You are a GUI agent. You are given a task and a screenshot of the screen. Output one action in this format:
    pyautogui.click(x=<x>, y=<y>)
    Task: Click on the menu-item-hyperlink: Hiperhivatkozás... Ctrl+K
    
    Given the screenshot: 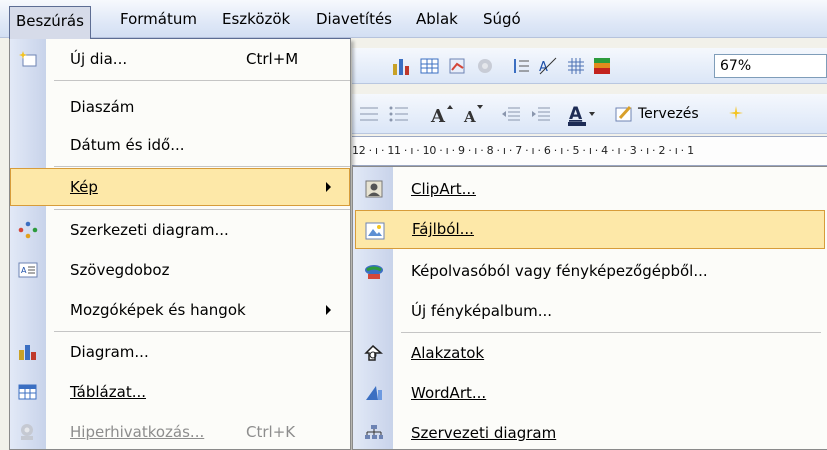 What is the action you would take?
    pyautogui.click(x=180, y=431)
    